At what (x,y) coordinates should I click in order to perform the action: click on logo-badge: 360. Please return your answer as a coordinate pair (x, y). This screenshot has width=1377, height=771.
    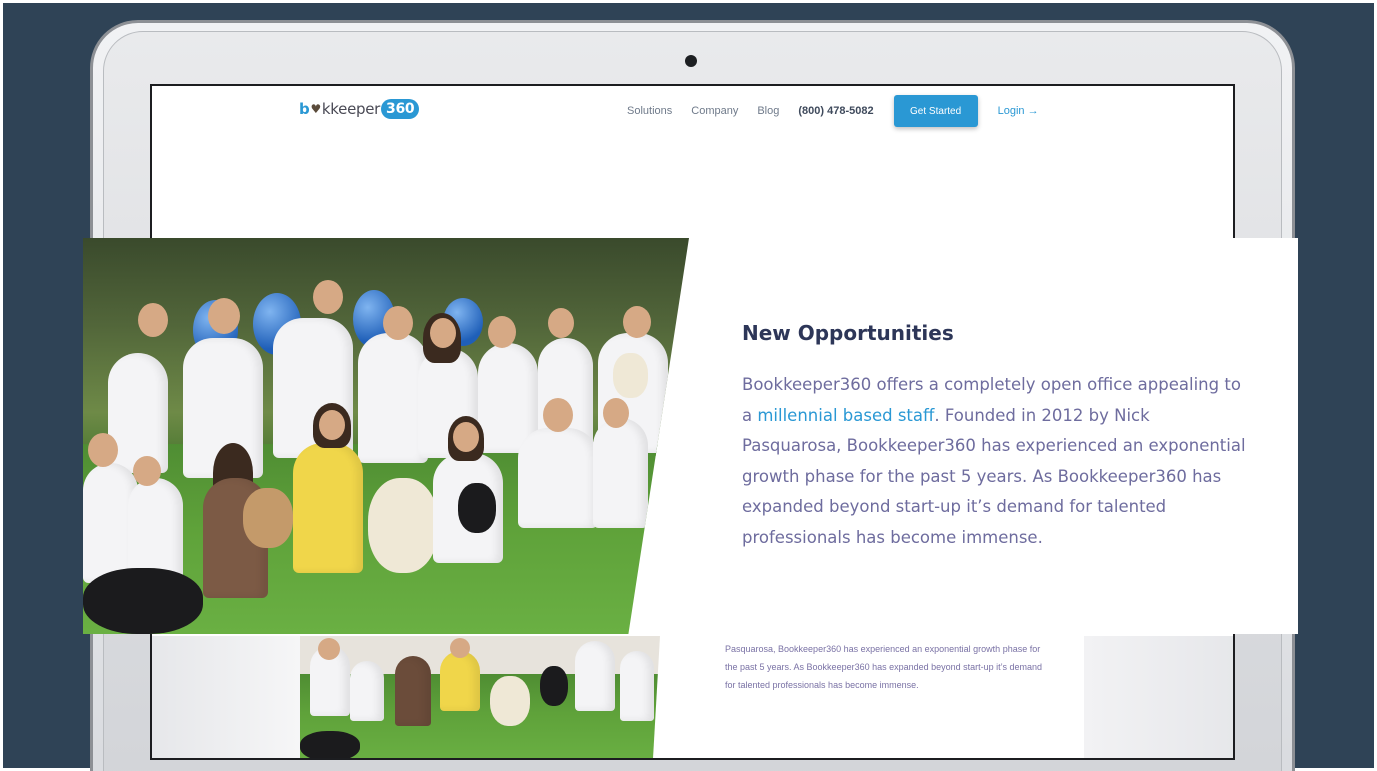
    Looking at the image, I should click on (400, 109).